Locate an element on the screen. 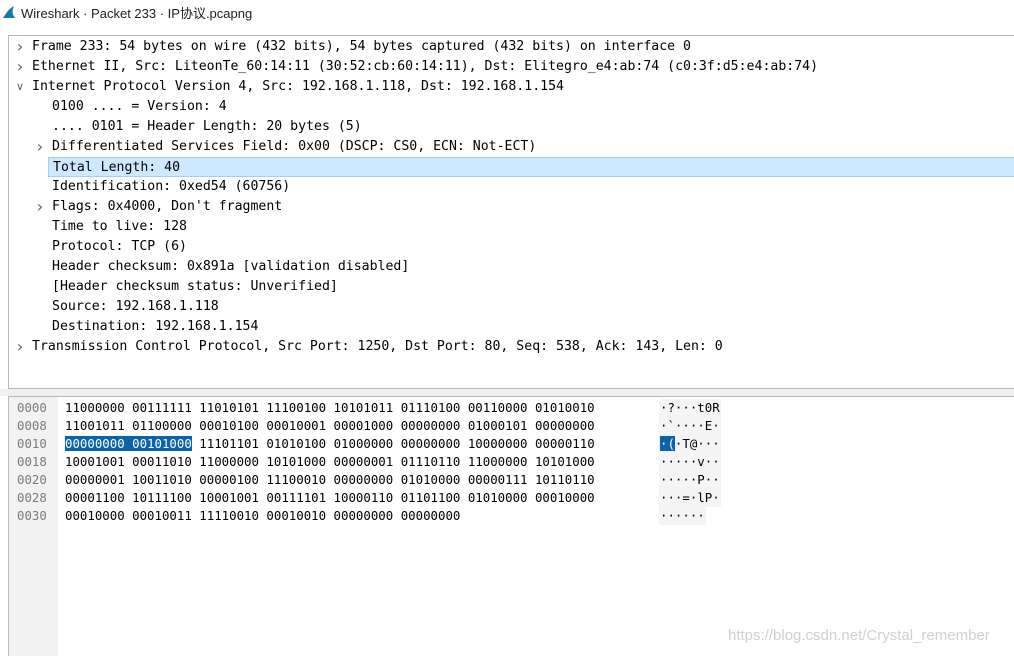 The image size is (1014, 656). title-bar: Wireshark · Packet 233 · IP协议.pcapng is located at coordinates (507, 12).